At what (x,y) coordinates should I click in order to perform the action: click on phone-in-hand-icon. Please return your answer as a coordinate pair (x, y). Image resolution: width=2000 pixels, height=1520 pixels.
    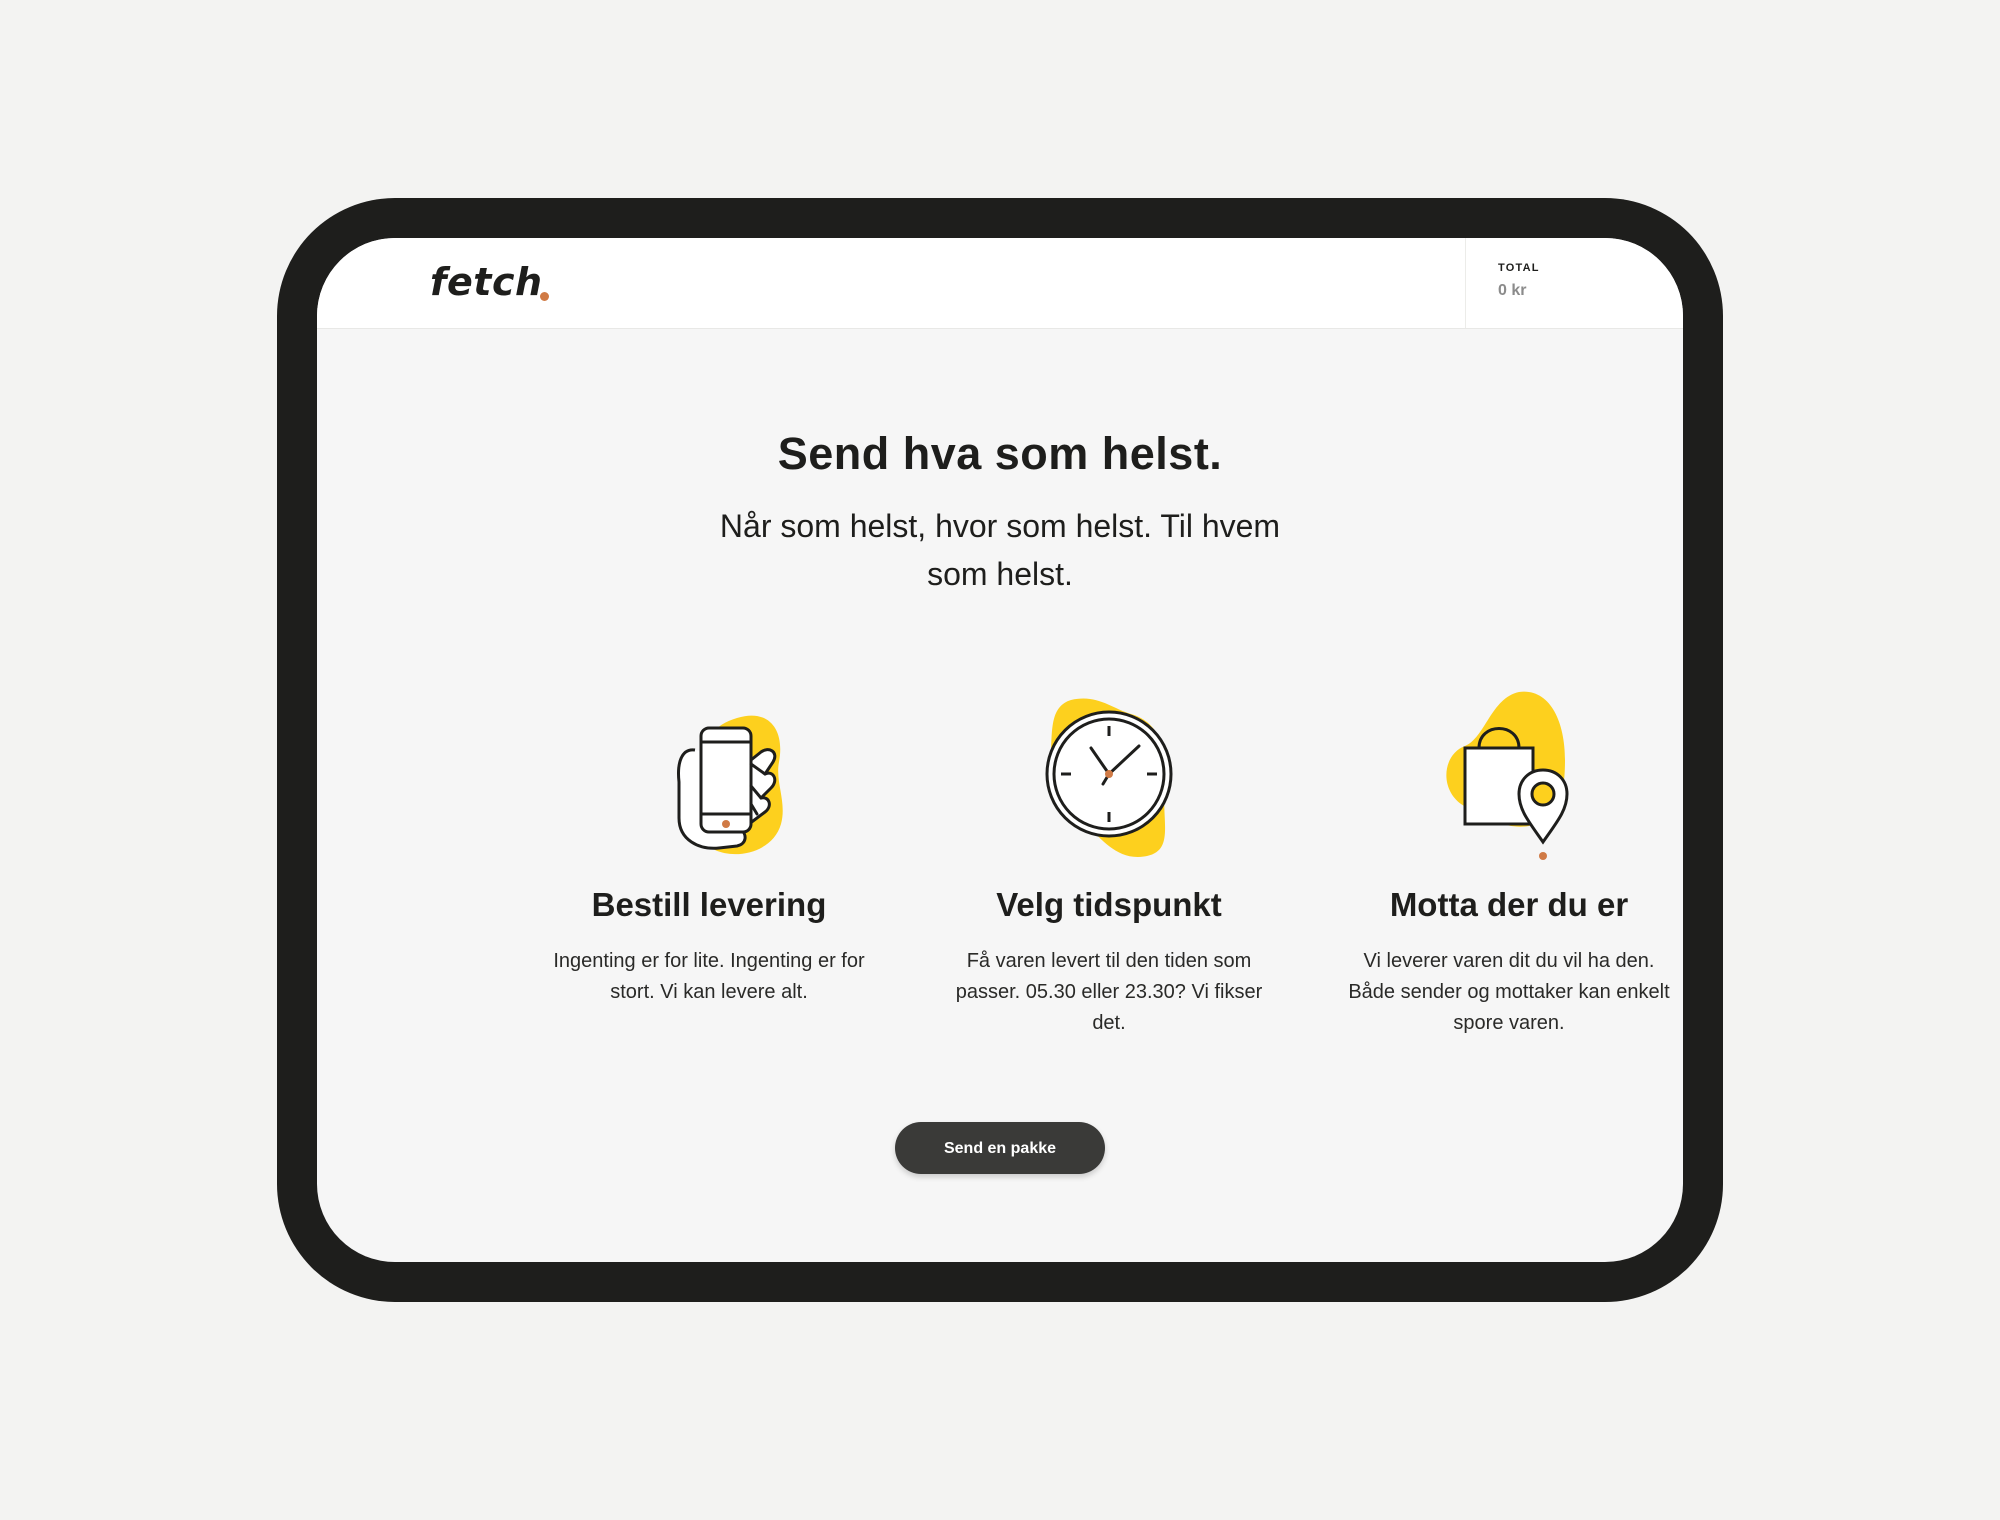
    Looking at the image, I should click on (730, 785).